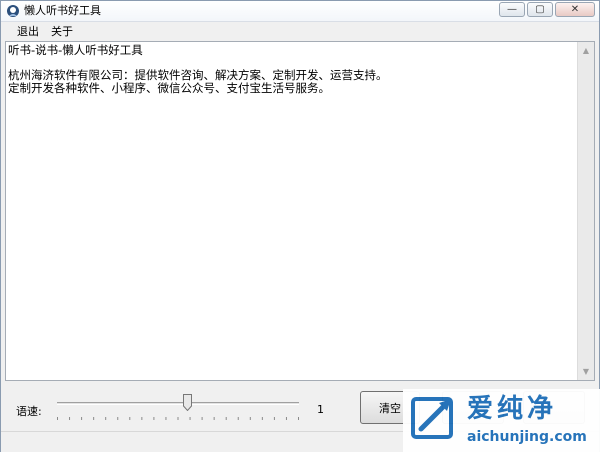 Image resolution: width=600 pixels, height=452 pixels. Describe the element at coordinates (29, 411) in the screenshot. I see `speed-label: 语速:` at that location.